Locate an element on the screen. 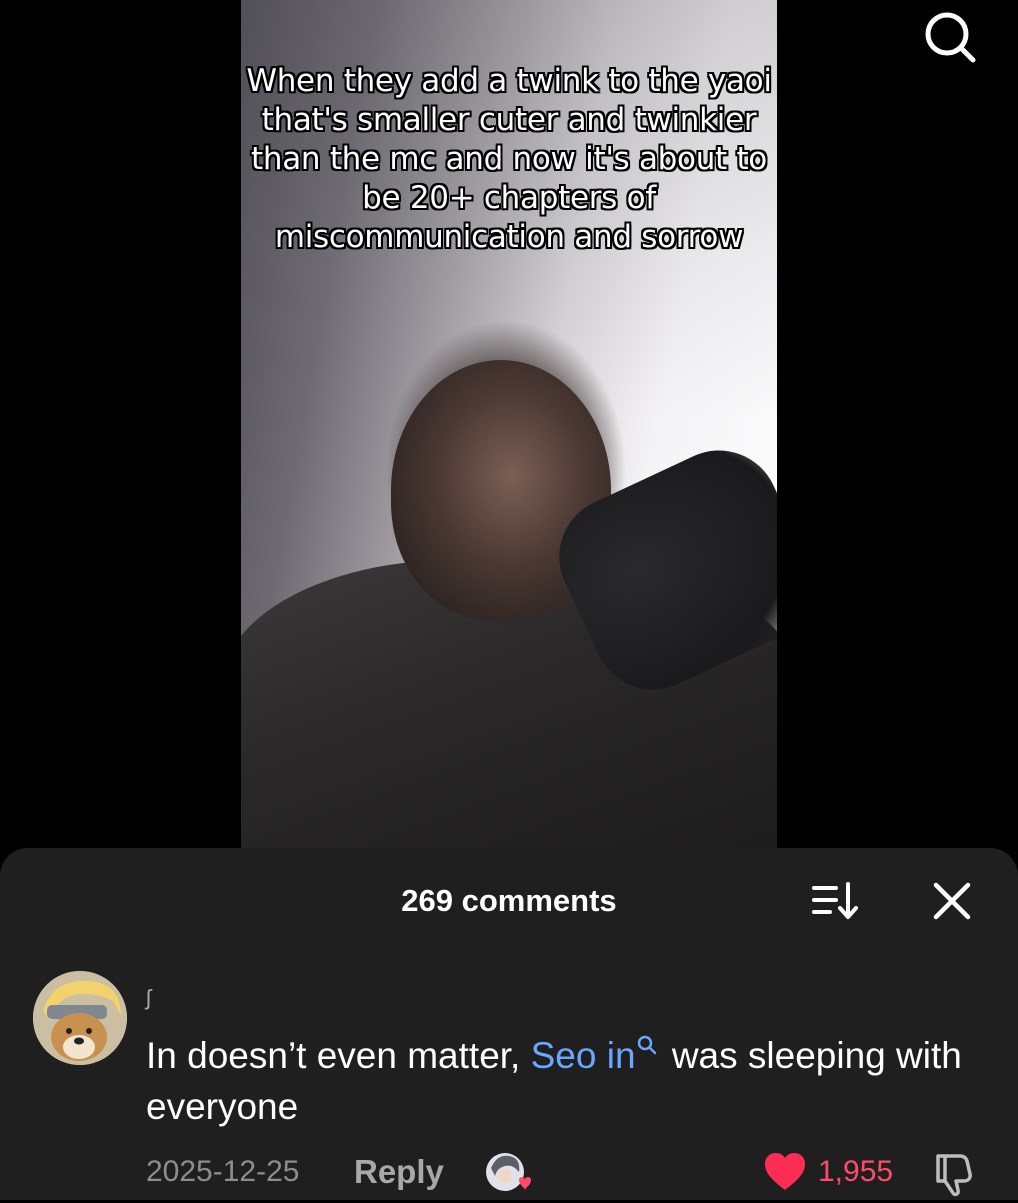 The height and width of the screenshot is (1203, 1018). close-icon is located at coordinates (952, 901).